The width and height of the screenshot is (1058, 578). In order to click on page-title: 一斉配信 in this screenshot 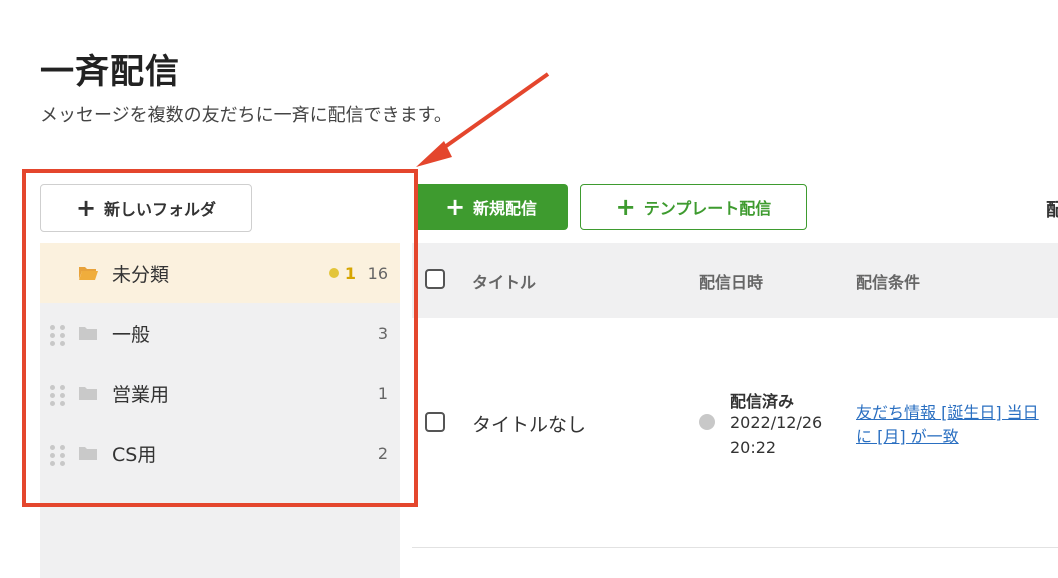, I will do `click(110, 72)`.